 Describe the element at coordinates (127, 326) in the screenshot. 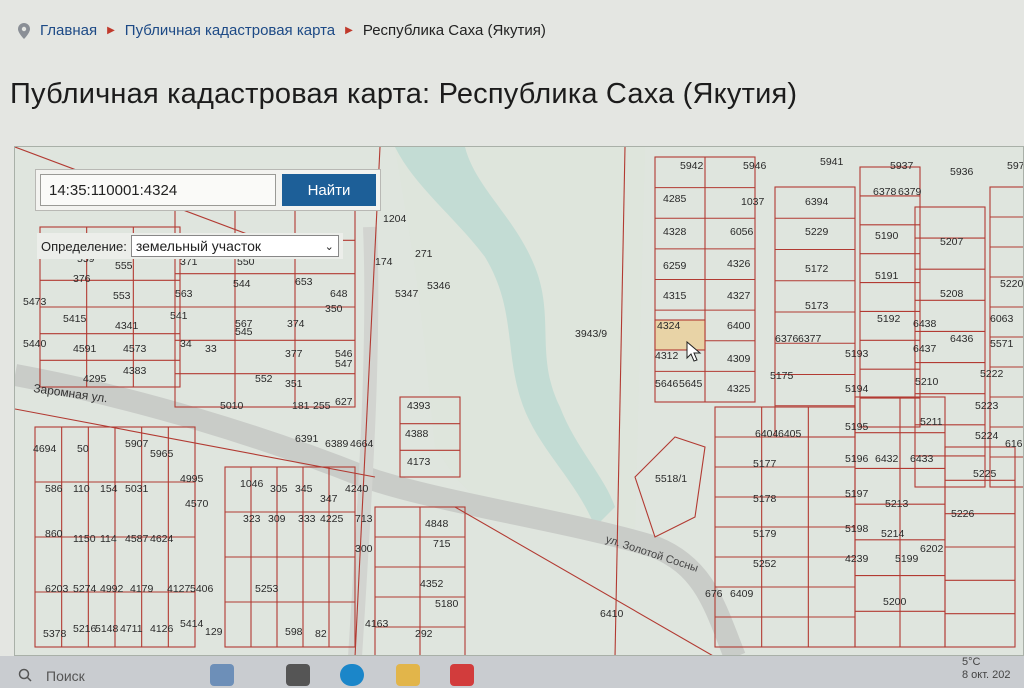

I see `parcel-number-label: 4341` at that location.